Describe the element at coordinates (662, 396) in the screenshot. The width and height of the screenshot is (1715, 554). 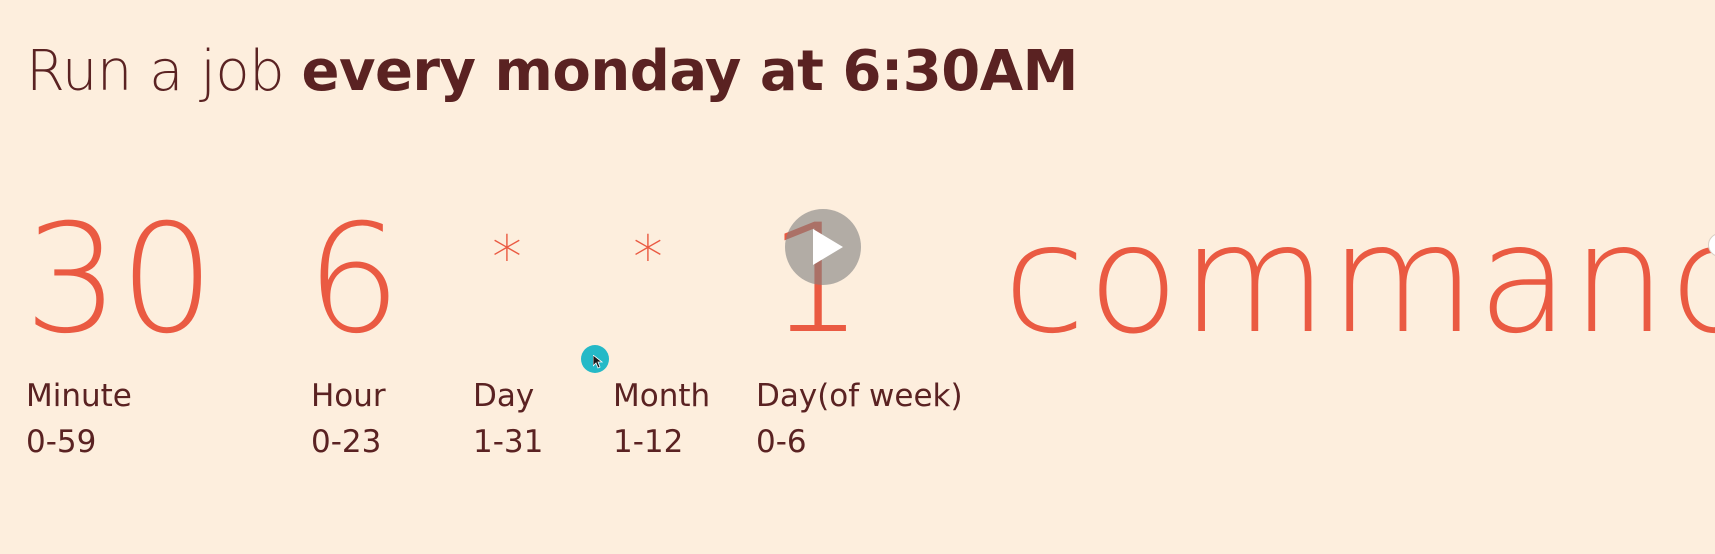
I see `month-label: Month` at that location.